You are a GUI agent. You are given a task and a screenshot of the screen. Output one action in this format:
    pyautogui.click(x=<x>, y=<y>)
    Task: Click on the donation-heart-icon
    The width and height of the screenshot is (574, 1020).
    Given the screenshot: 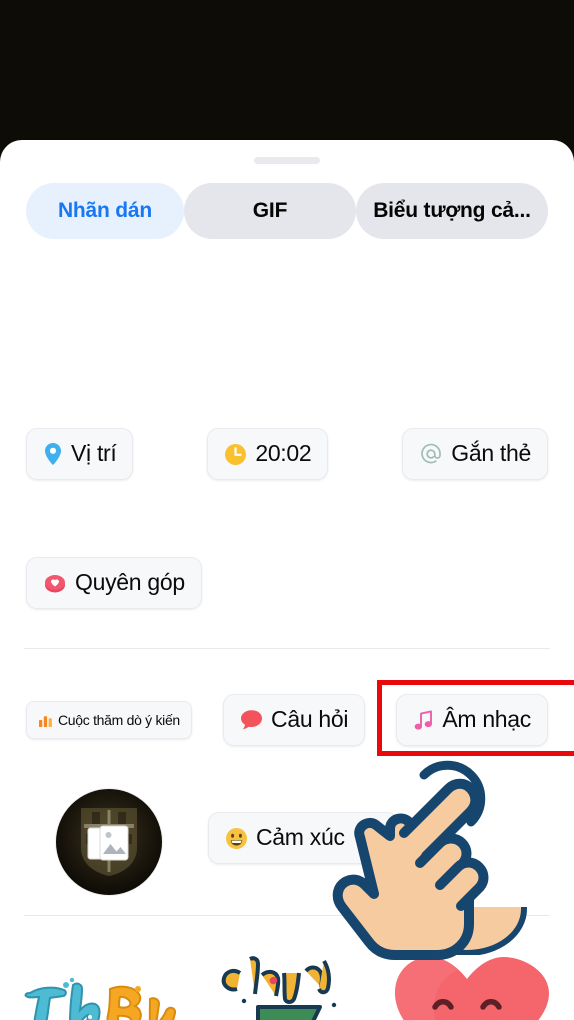 What is the action you would take?
    pyautogui.click(x=55, y=583)
    